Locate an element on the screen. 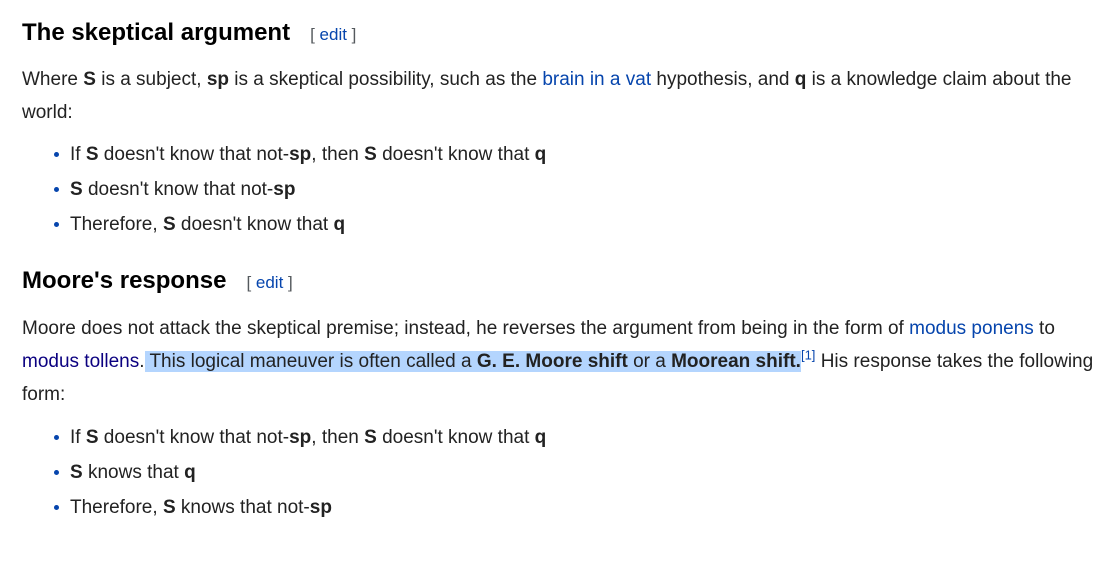 The image size is (1116, 563). link-modus-ponens: modus ponens is located at coordinates (971, 328).